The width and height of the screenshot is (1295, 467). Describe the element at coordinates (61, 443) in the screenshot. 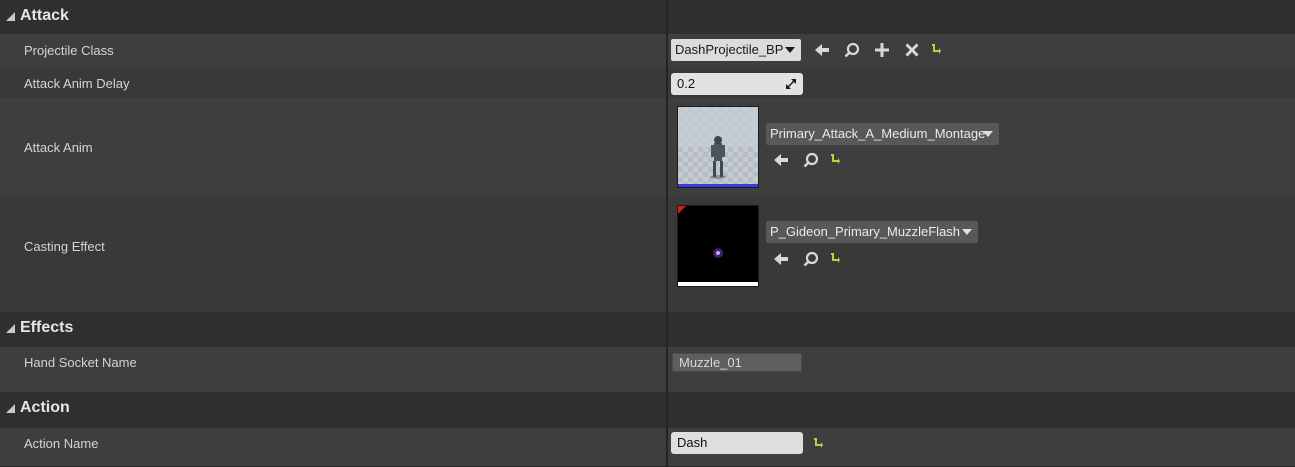

I see `property-label: Action Name` at that location.